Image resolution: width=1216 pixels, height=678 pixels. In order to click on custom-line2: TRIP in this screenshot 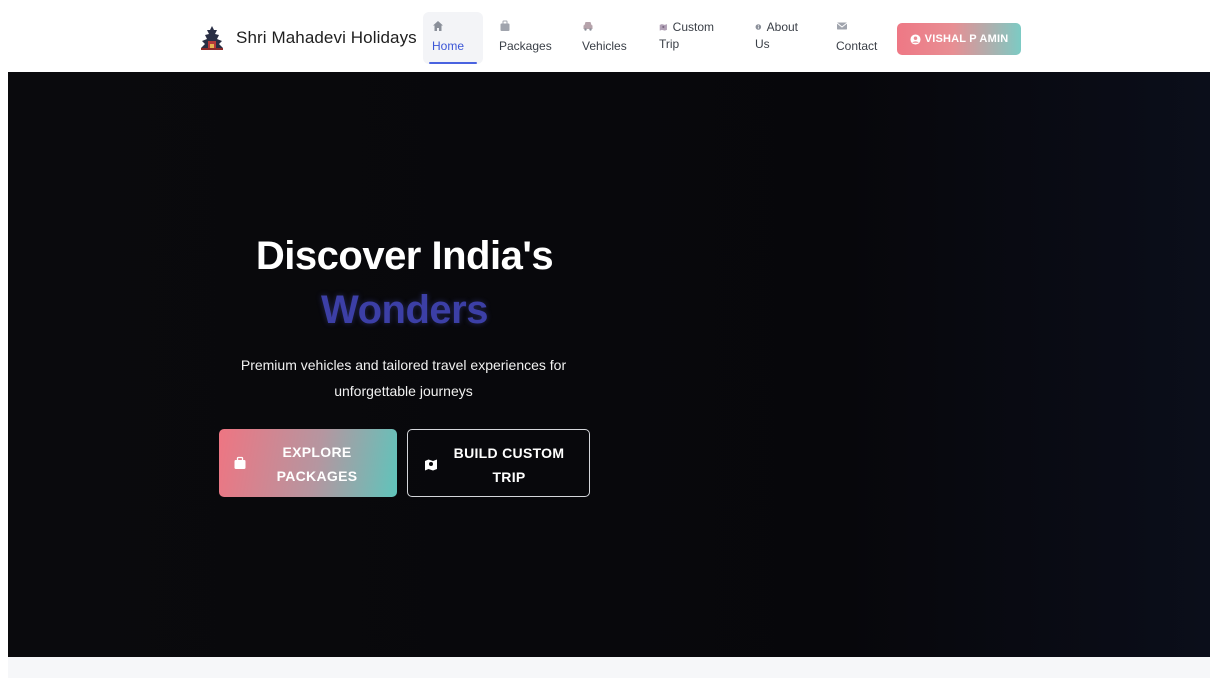, I will do `click(509, 477)`.